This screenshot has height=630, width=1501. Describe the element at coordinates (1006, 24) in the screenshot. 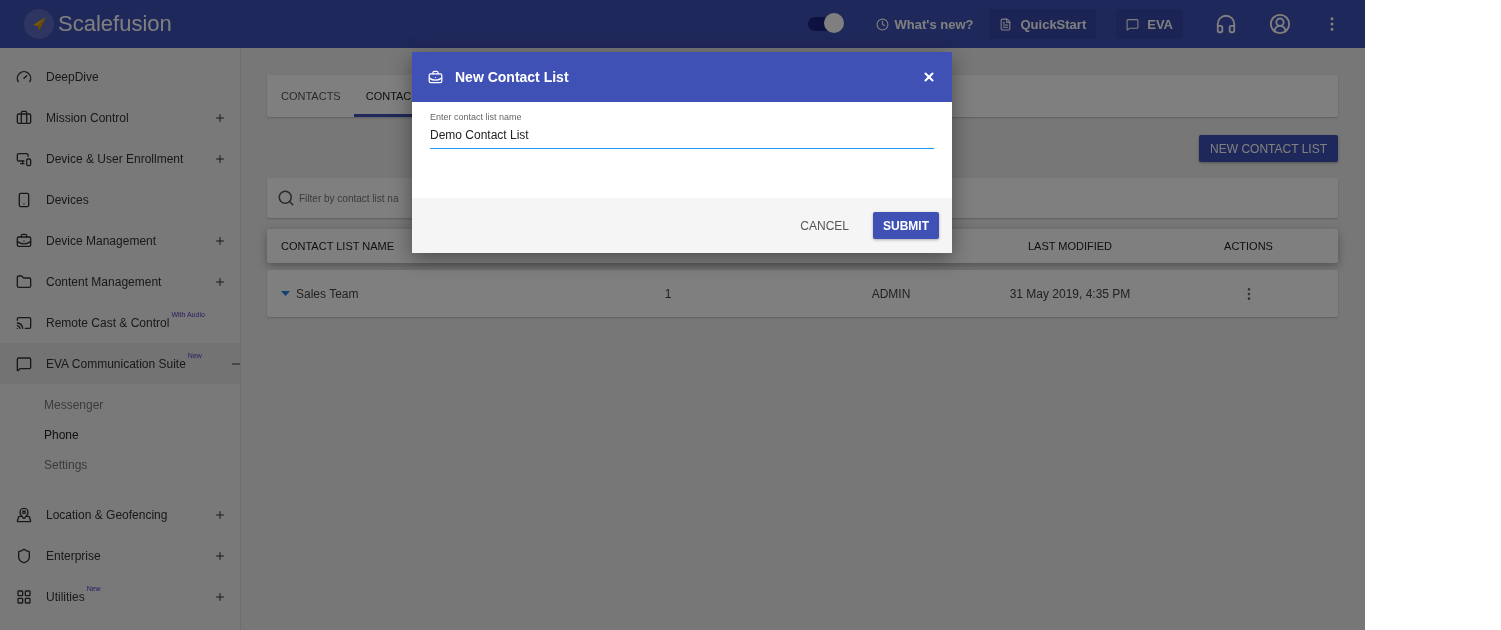

I see `document-icon` at that location.